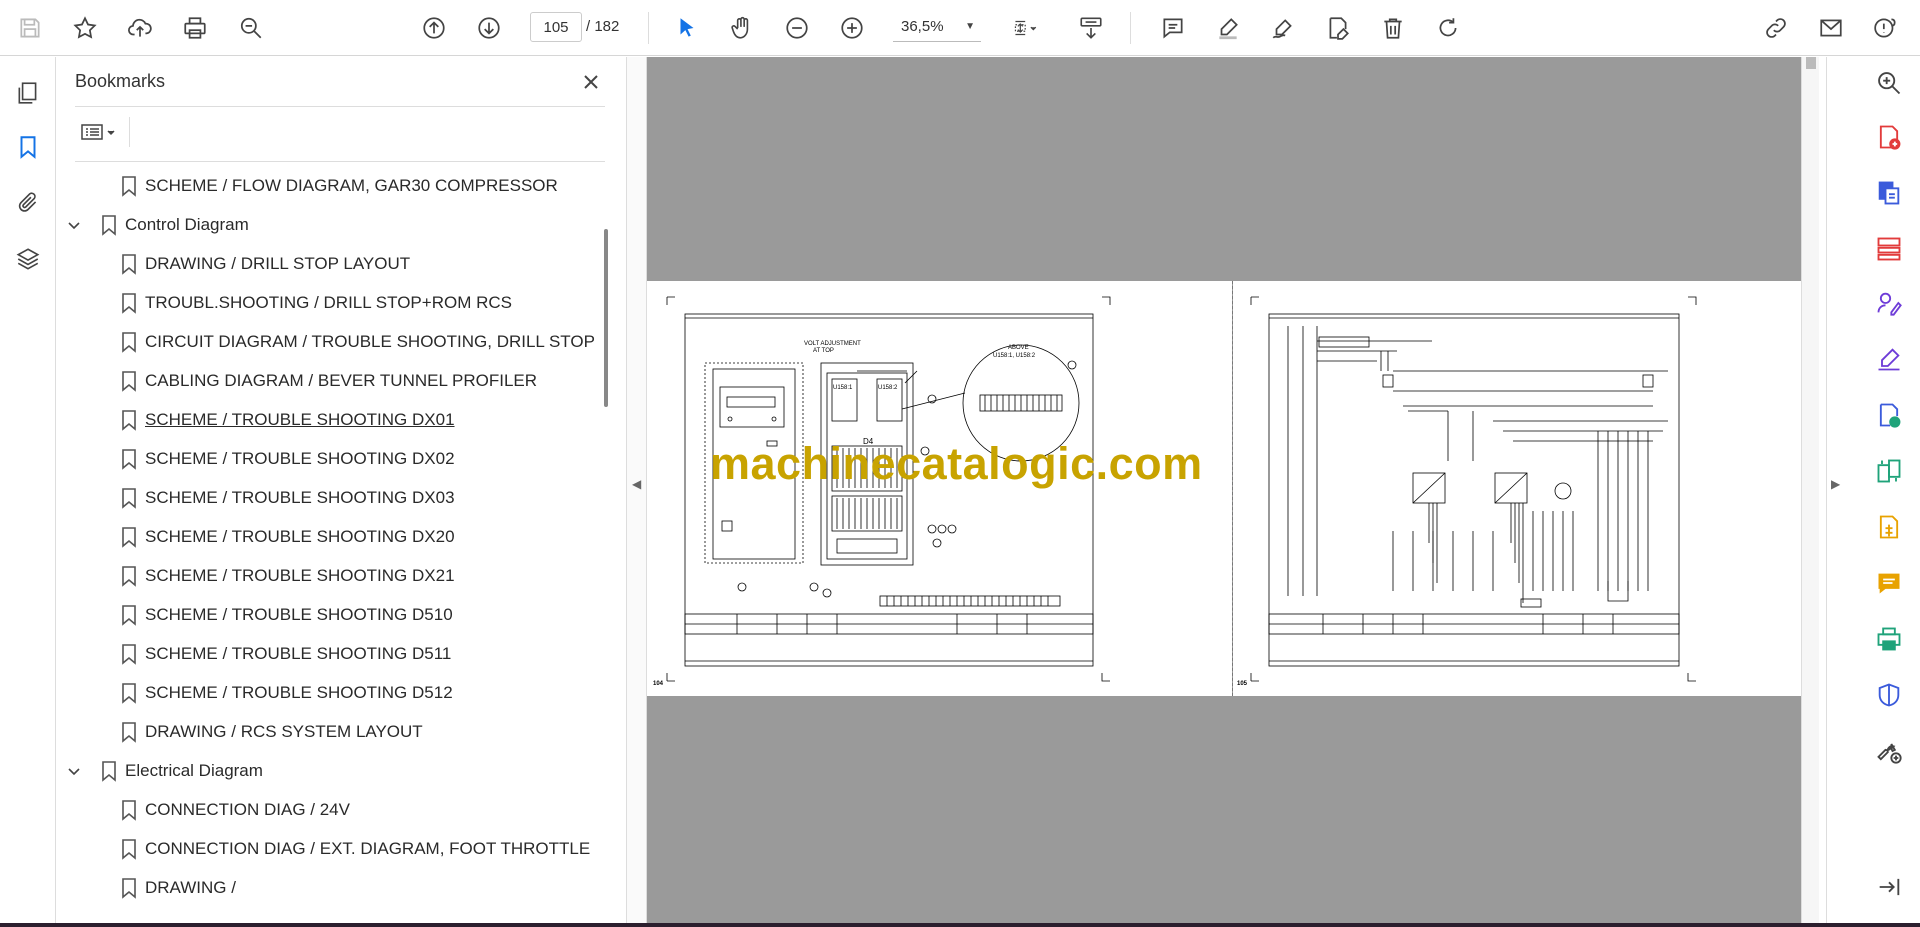  I want to click on select-cursor-icon, so click(687, 28).